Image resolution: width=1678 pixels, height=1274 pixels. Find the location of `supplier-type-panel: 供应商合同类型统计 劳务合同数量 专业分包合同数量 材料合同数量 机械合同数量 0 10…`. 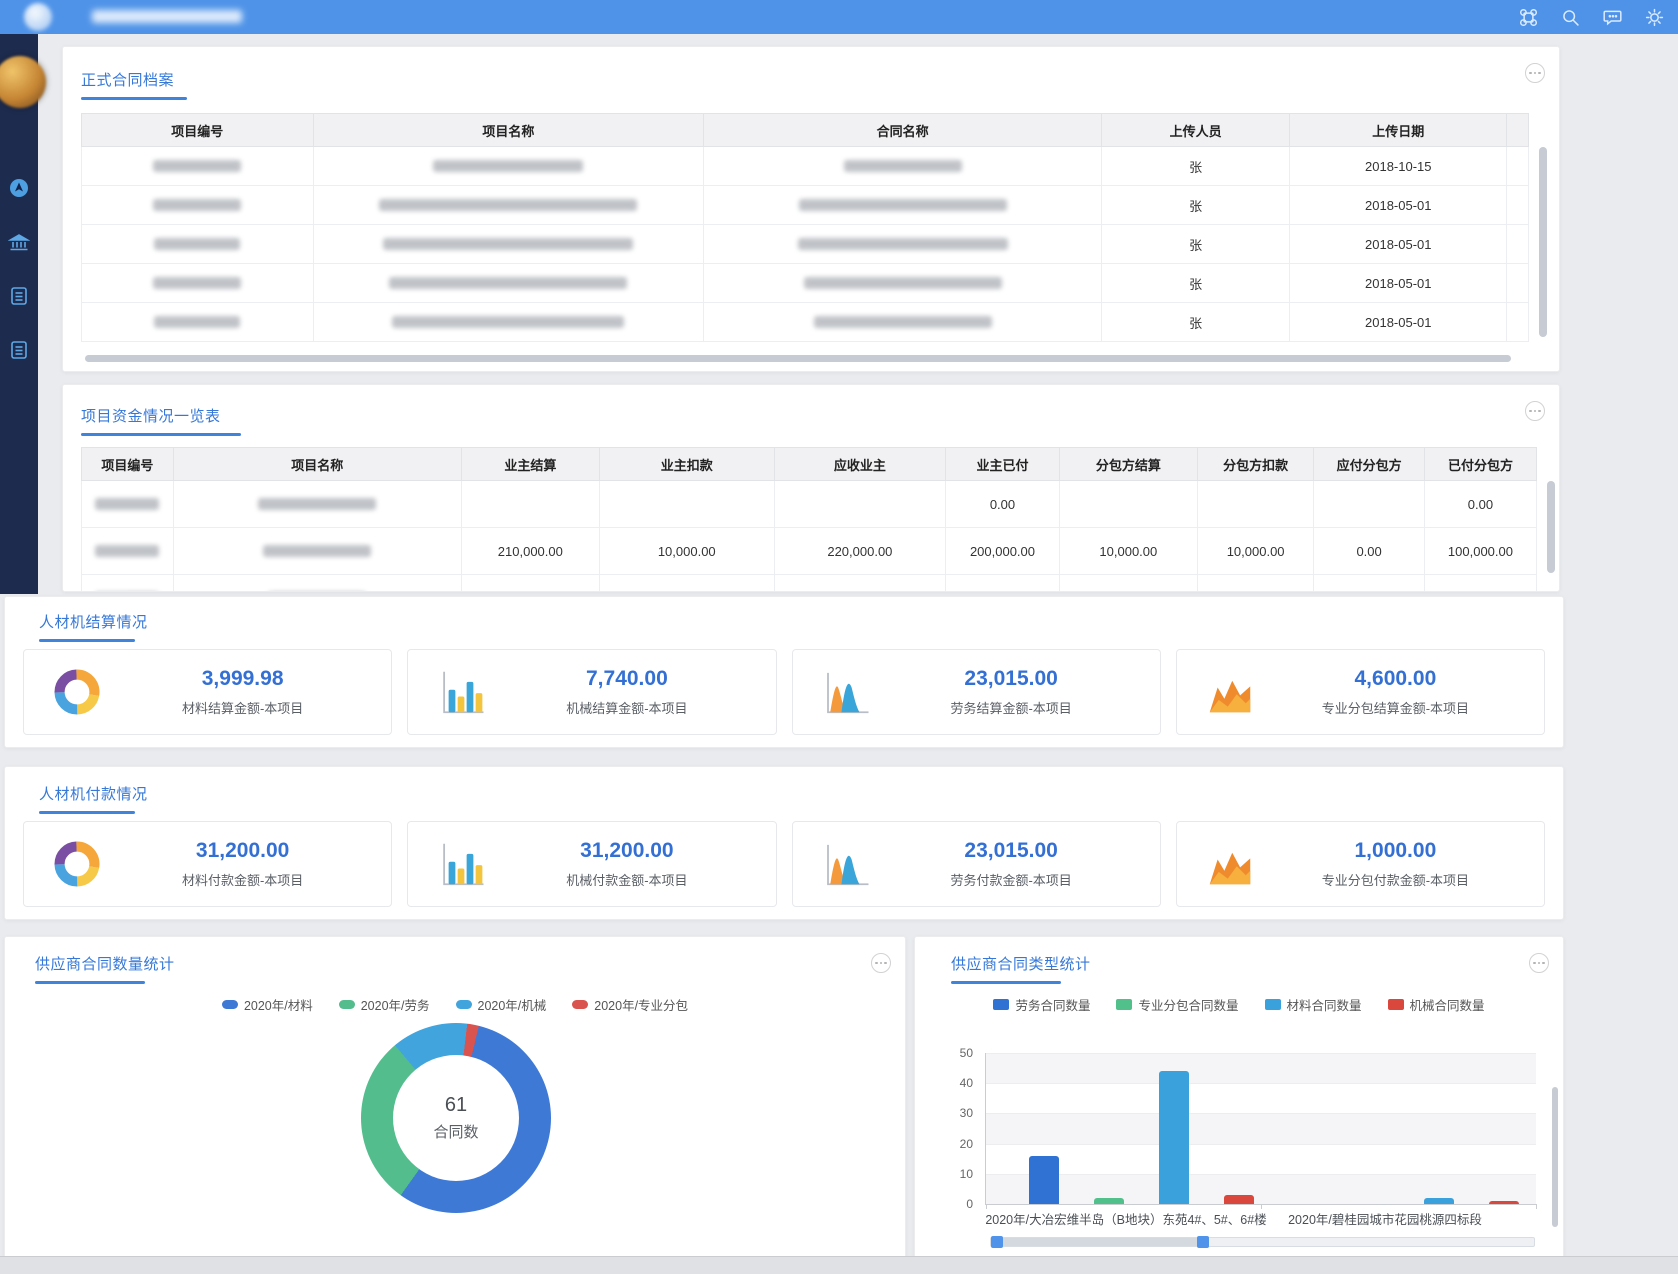

supplier-type-panel: 供应商合同类型统计 劳务合同数量 专业分包合同数量 材料合同数量 机械合同数量 0 10… is located at coordinates (1239, 1097).